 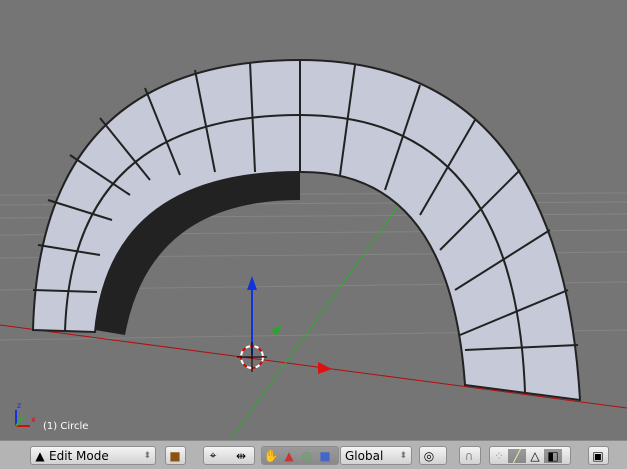 What do you see at coordinates (517, 455) in the screenshot?
I see `edge-icon: ╱` at bounding box center [517, 455].